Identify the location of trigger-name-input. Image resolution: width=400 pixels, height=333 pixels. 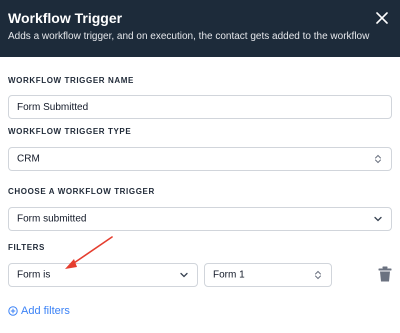
(200, 107).